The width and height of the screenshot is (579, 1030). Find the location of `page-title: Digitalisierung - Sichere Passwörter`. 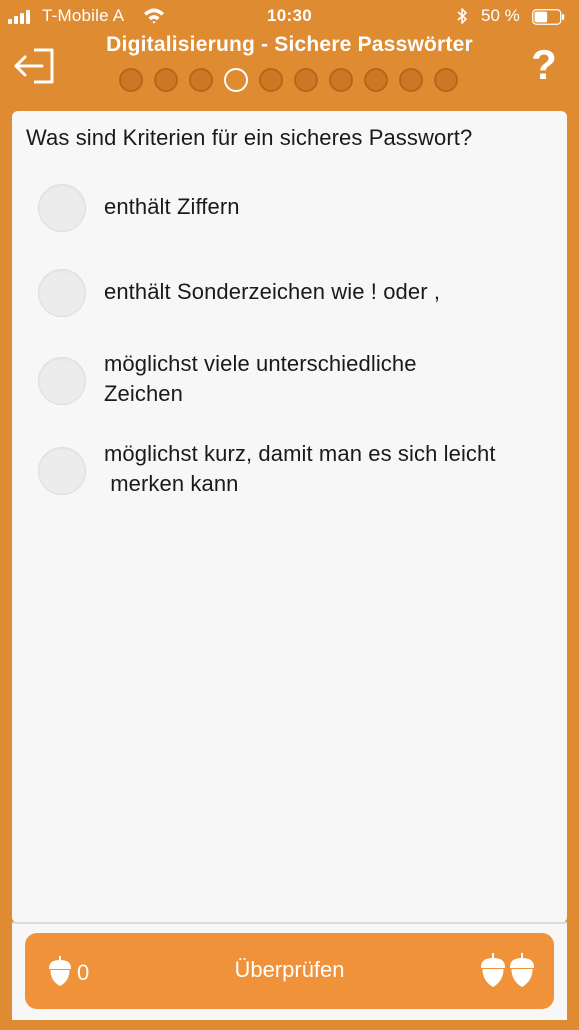

page-title: Digitalisierung - Sichere Passwörter is located at coordinates (289, 44).